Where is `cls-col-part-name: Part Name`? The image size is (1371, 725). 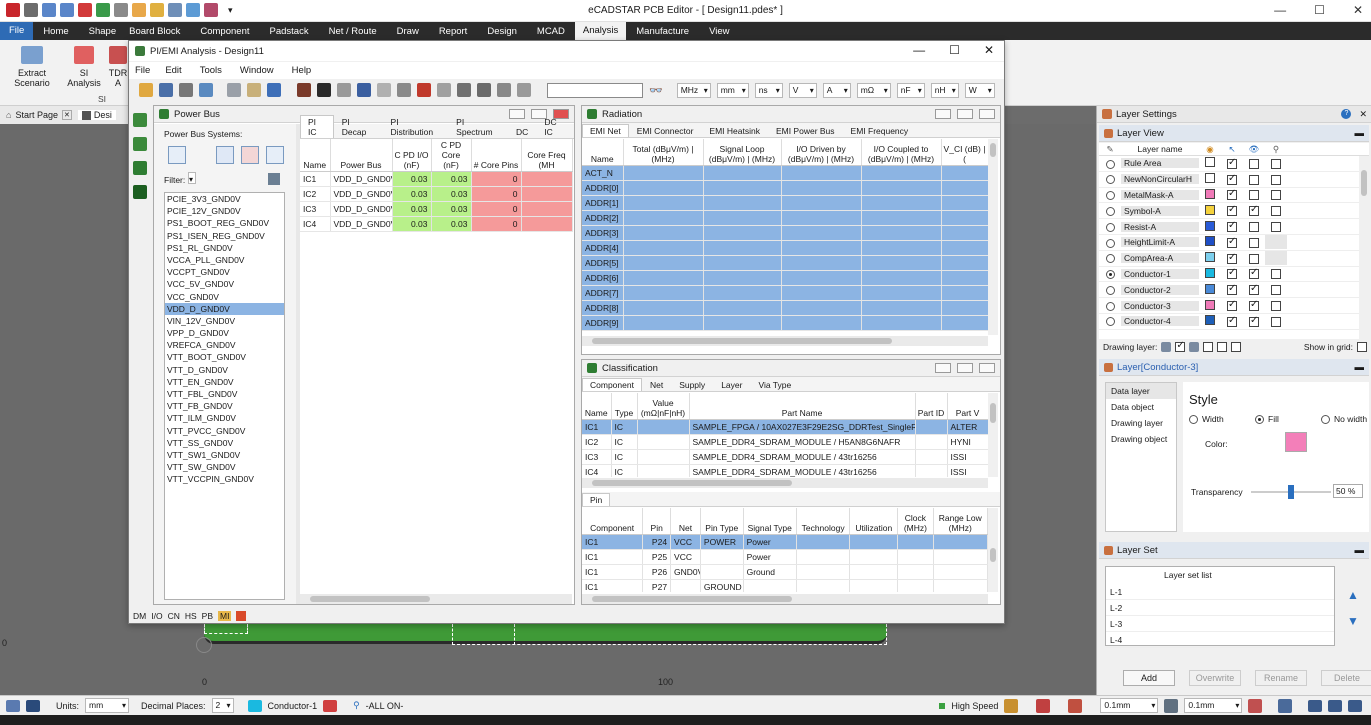 cls-col-part-name: Part Name is located at coordinates (802, 406).